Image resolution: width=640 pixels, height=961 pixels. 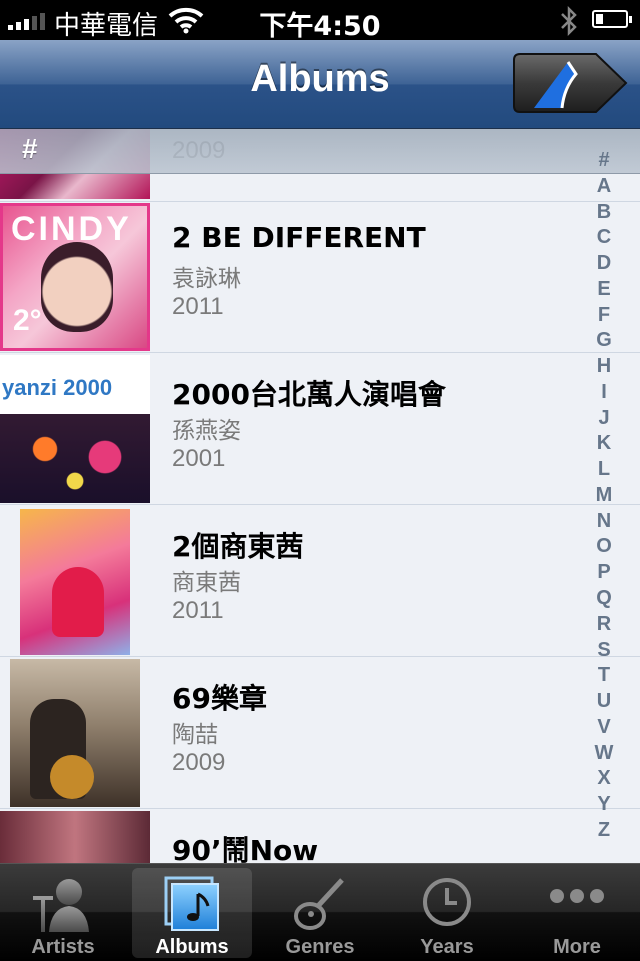 I want to click on index-letter: C, so click(x=604, y=237).